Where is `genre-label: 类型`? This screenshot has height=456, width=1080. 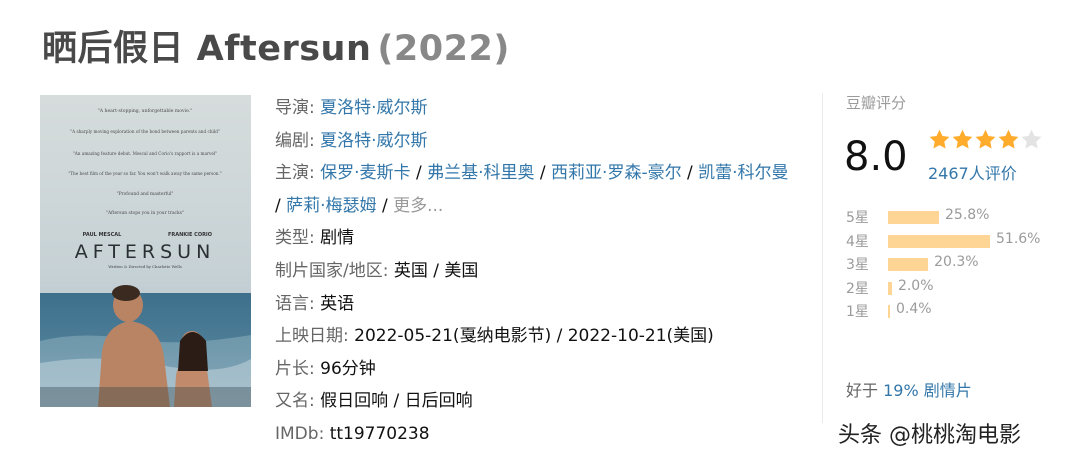
genre-label: 类型 is located at coordinates (292, 238).